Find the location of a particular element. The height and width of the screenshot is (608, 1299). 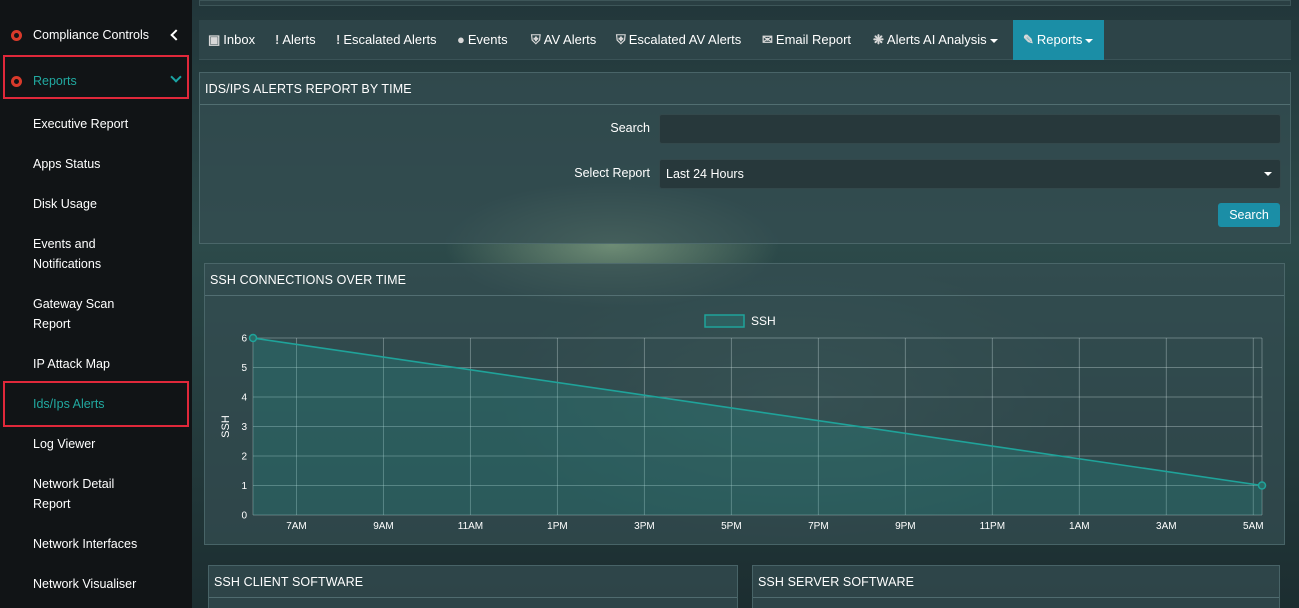

tab-events: ● Events is located at coordinates (482, 40).